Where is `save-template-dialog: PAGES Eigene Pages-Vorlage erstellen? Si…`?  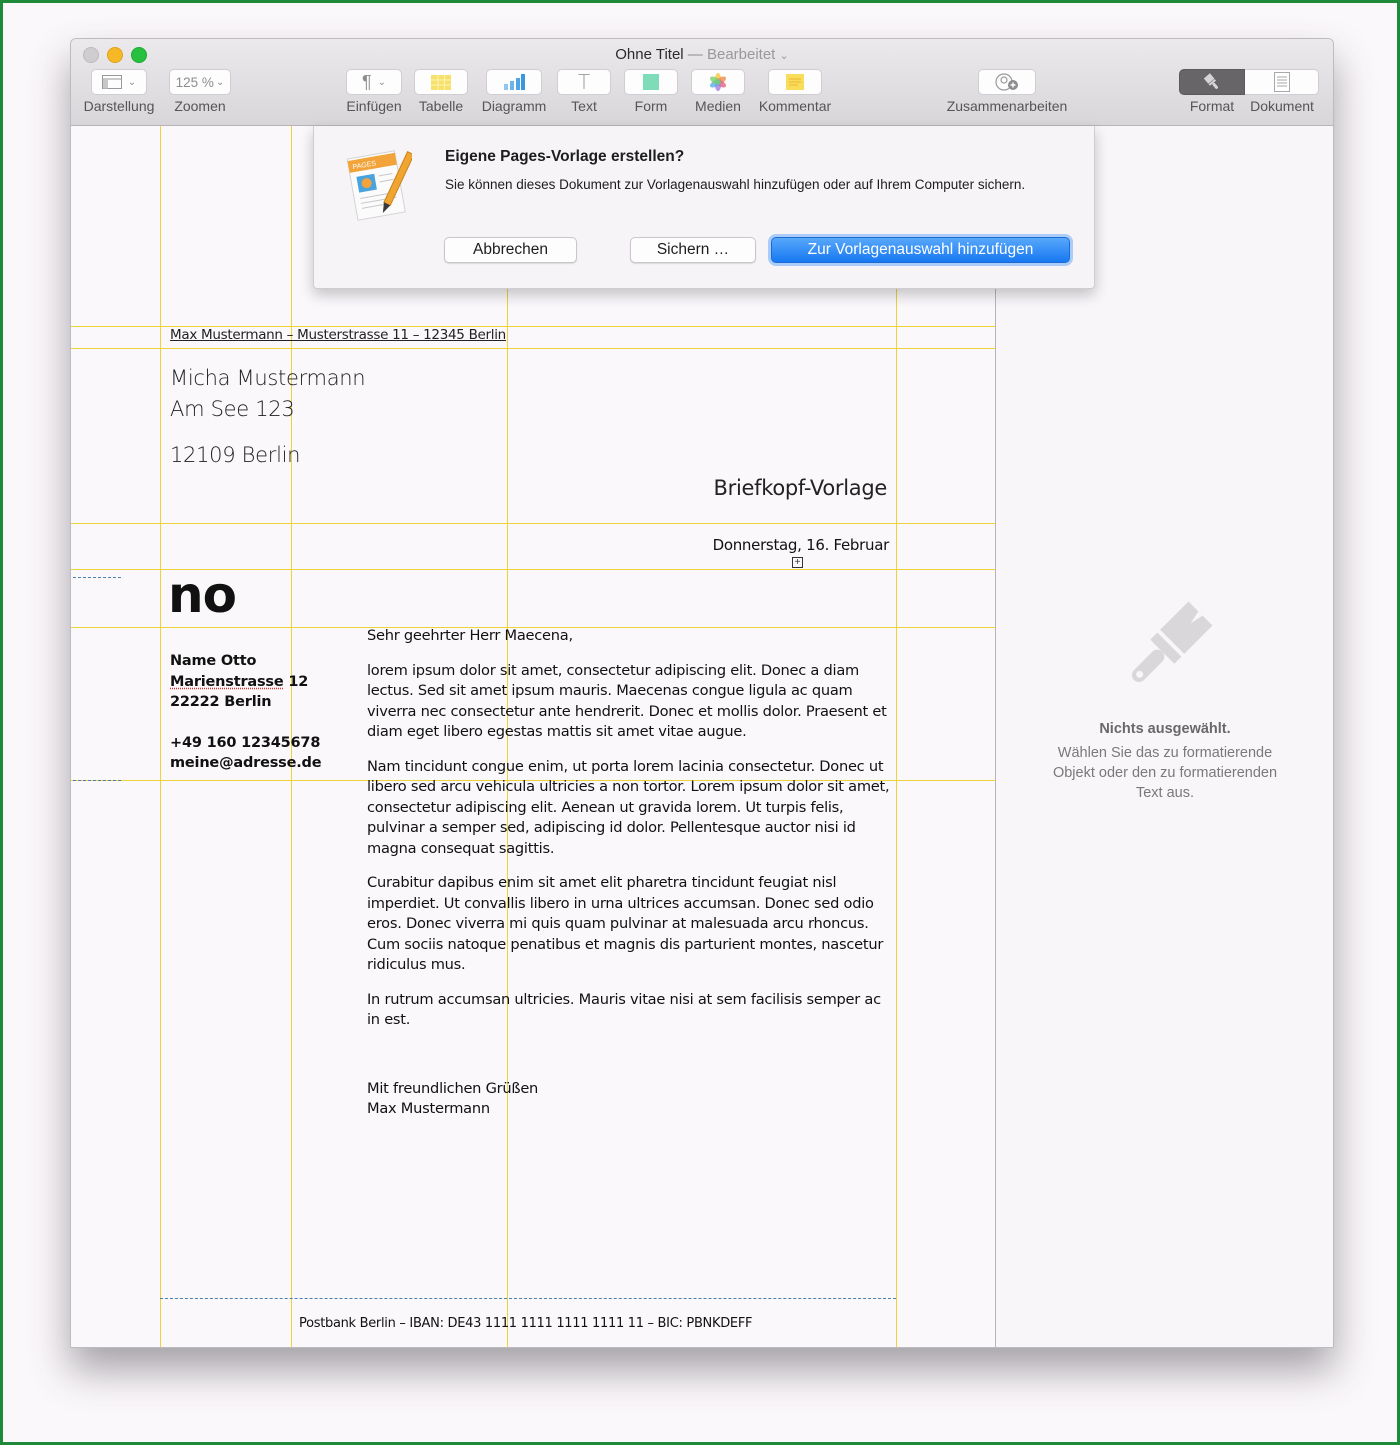 save-template-dialog: PAGES Eigene Pages-Vorlage erstellen? Si… is located at coordinates (704, 207).